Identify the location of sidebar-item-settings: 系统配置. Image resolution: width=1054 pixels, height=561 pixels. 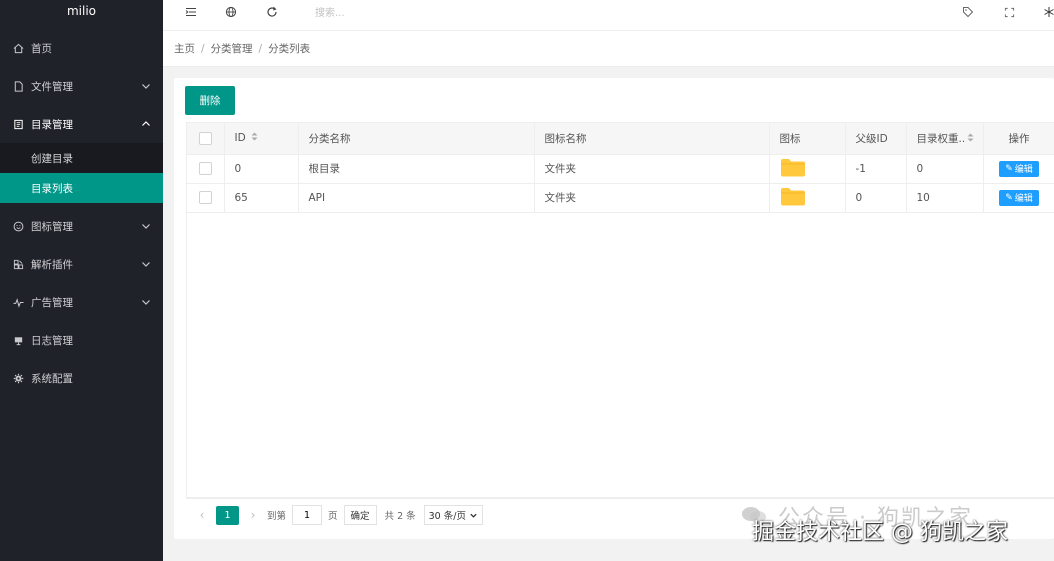
(81, 378).